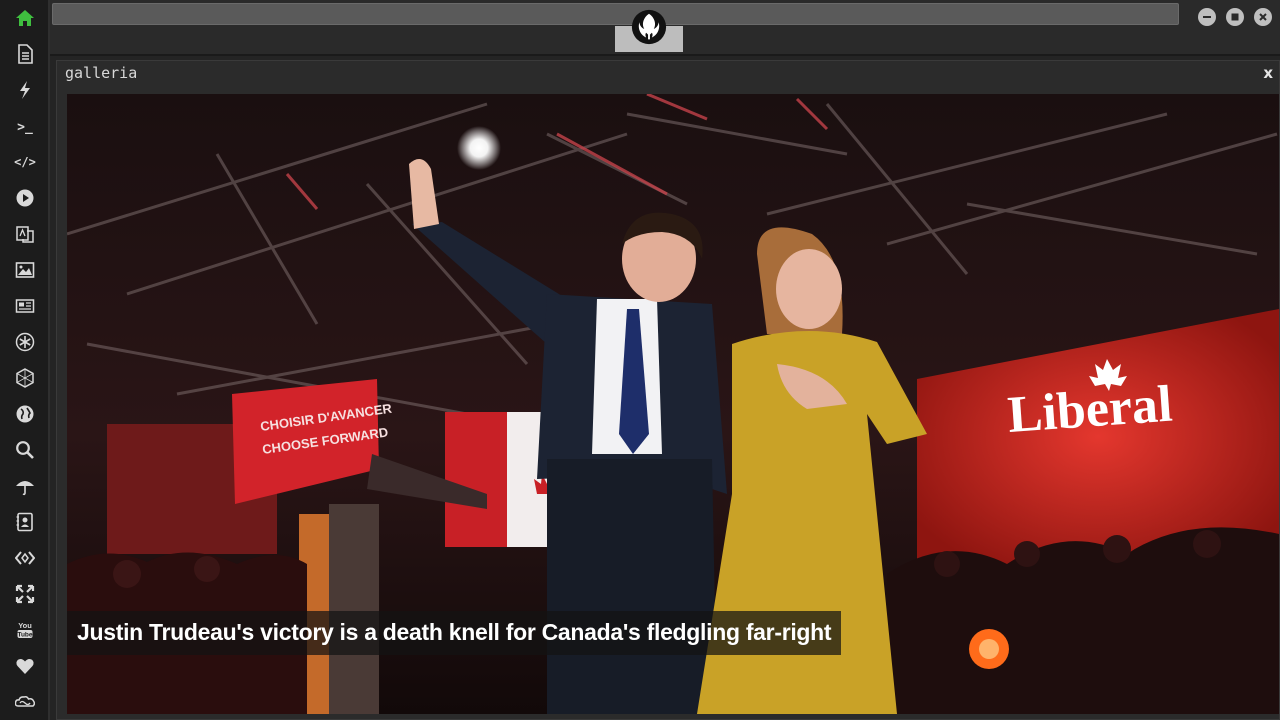 The width and height of the screenshot is (1280, 720). What do you see at coordinates (1268, 73) in the screenshot?
I see `window-close-button: x` at bounding box center [1268, 73].